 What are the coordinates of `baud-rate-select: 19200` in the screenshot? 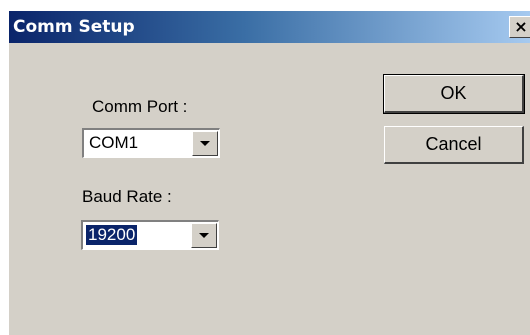 It's located at (150, 235).